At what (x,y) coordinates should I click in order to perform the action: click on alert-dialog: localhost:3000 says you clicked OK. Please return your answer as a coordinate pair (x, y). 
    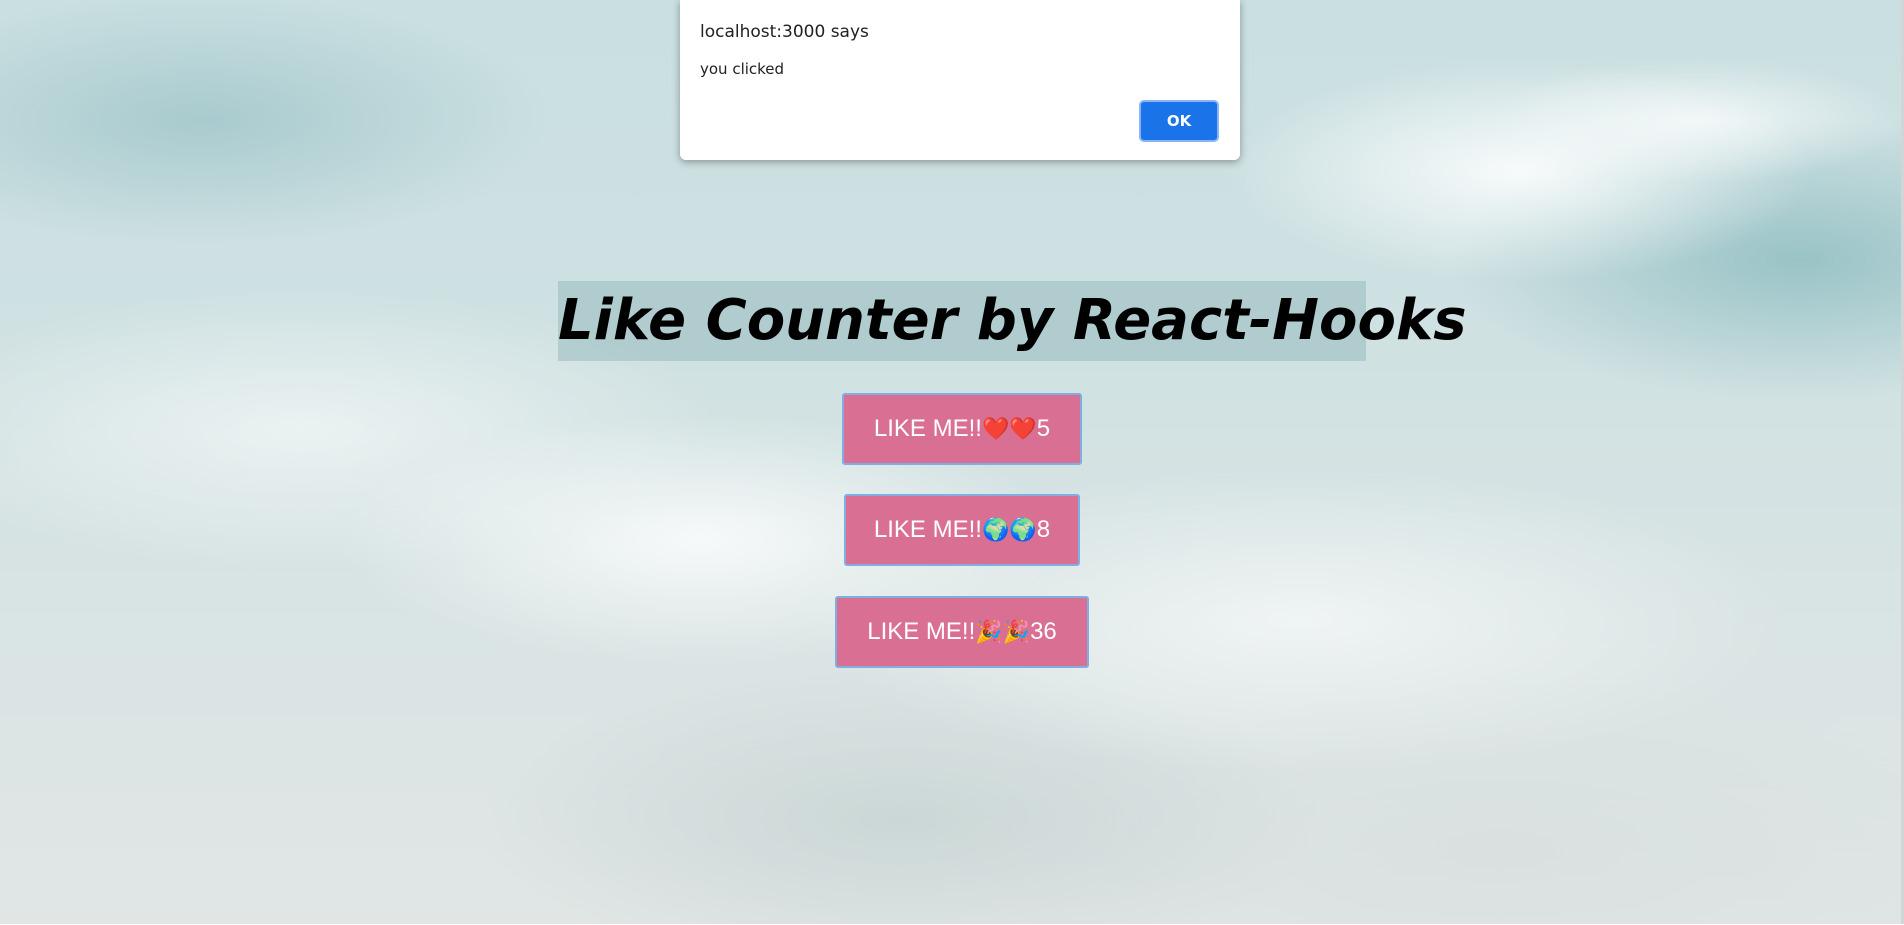
    Looking at the image, I should click on (960, 80).